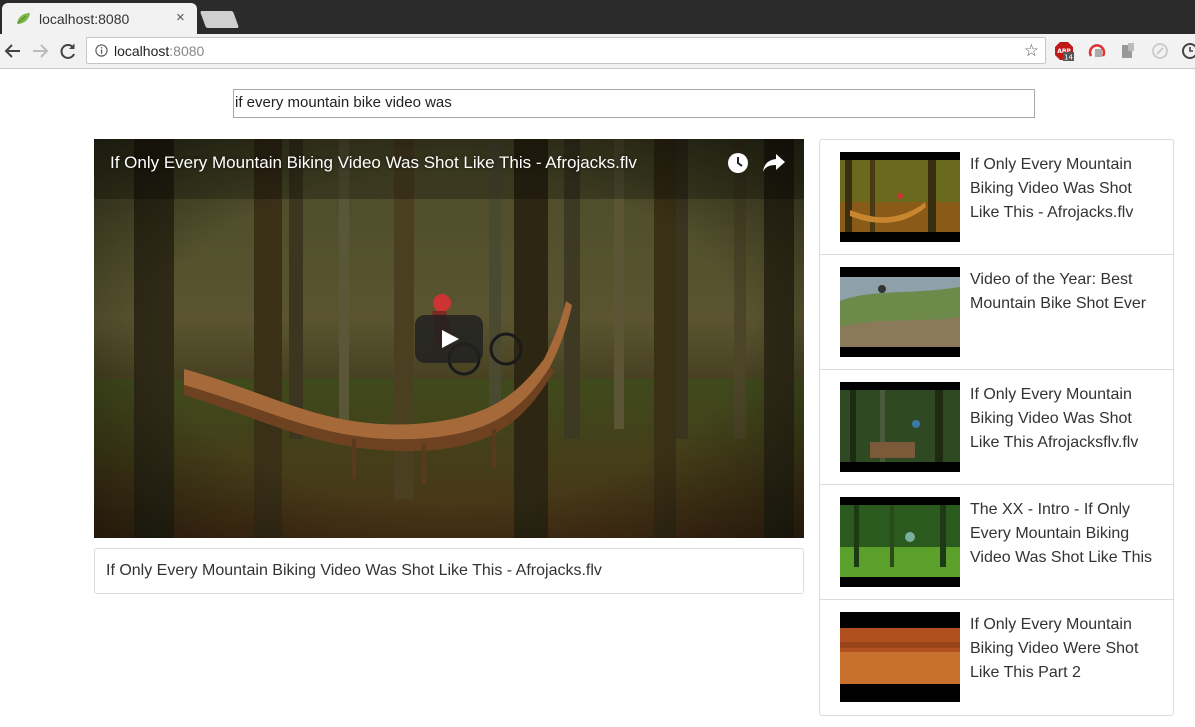  Describe the element at coordinates (1064, 51) in the screenshot. I see `adblock-extension-icon: ABP 14` at that location.